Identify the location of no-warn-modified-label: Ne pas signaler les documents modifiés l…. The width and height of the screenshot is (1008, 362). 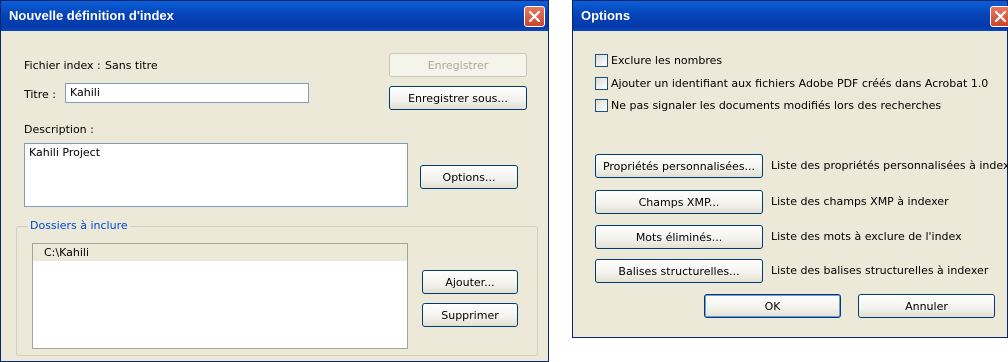
(776, 105).